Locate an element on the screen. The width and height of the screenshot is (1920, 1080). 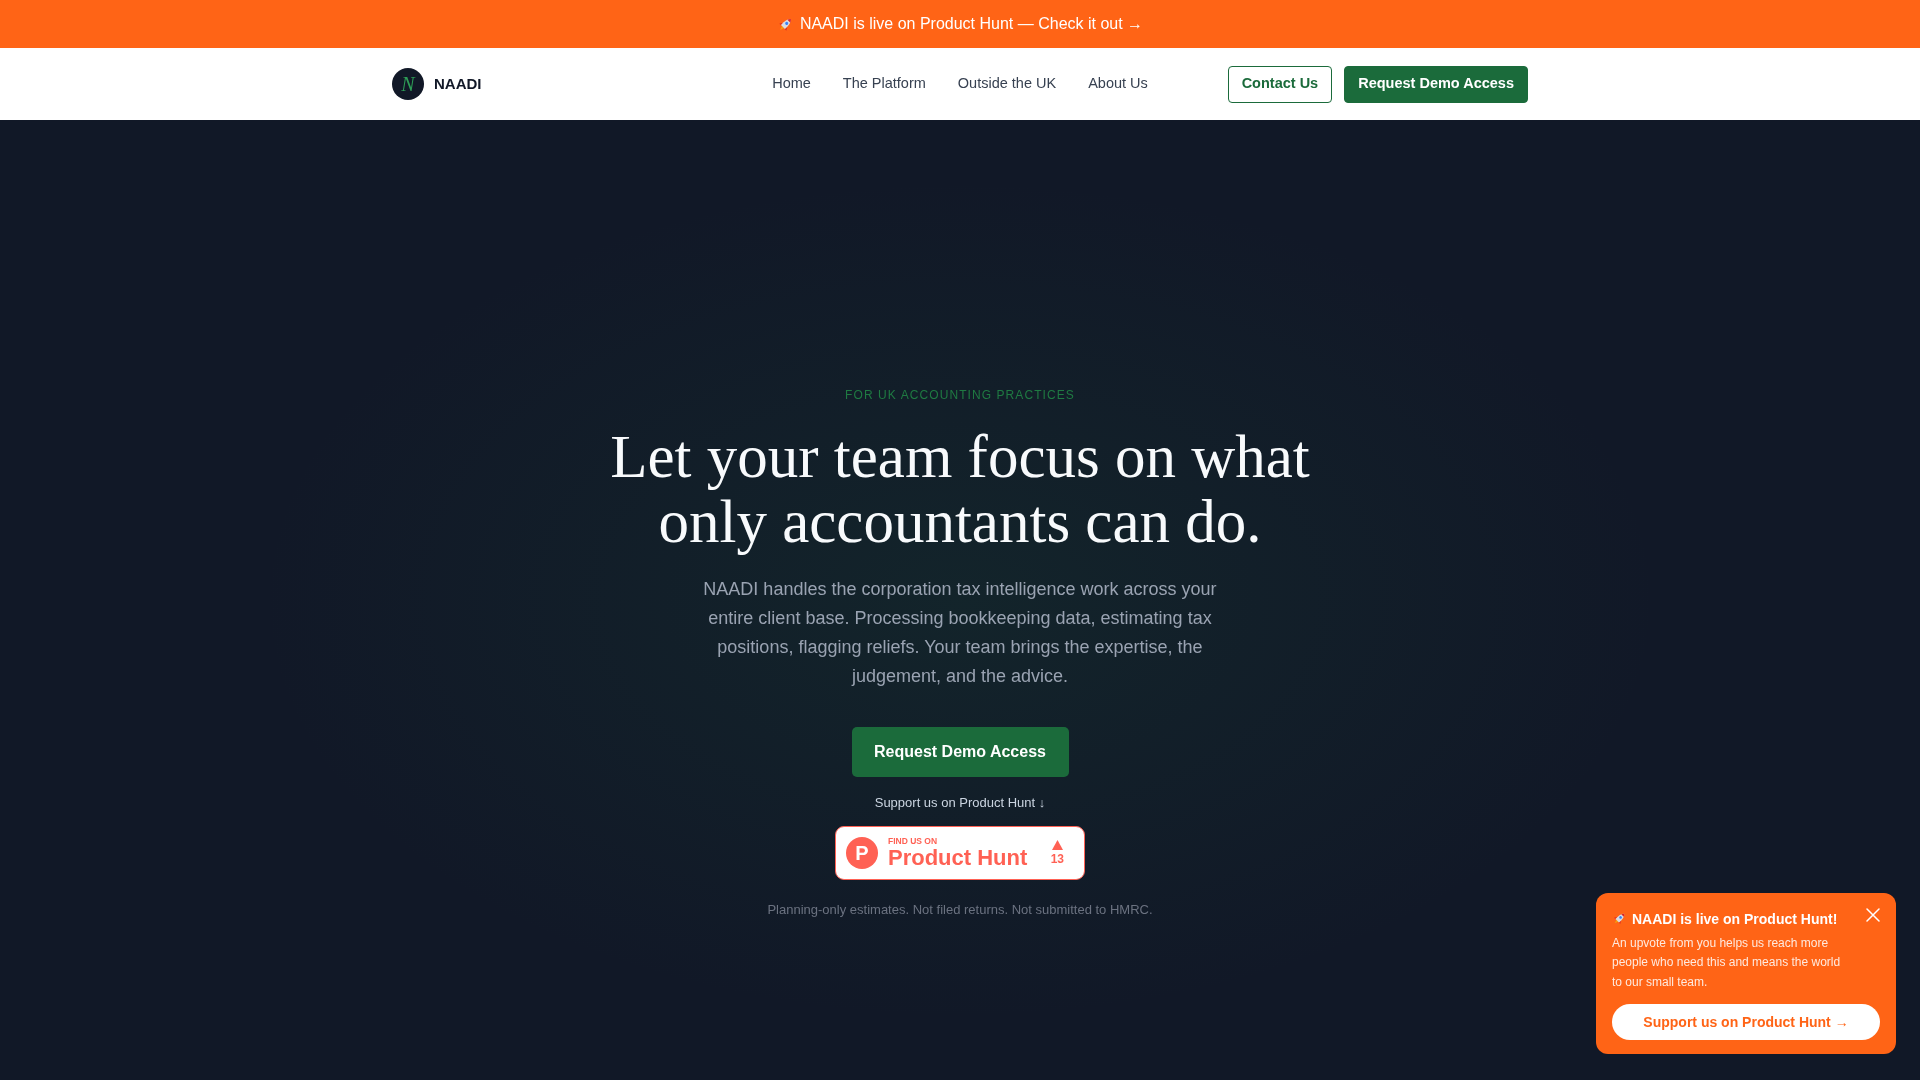
close-button is located at coordinates (1873, 914).